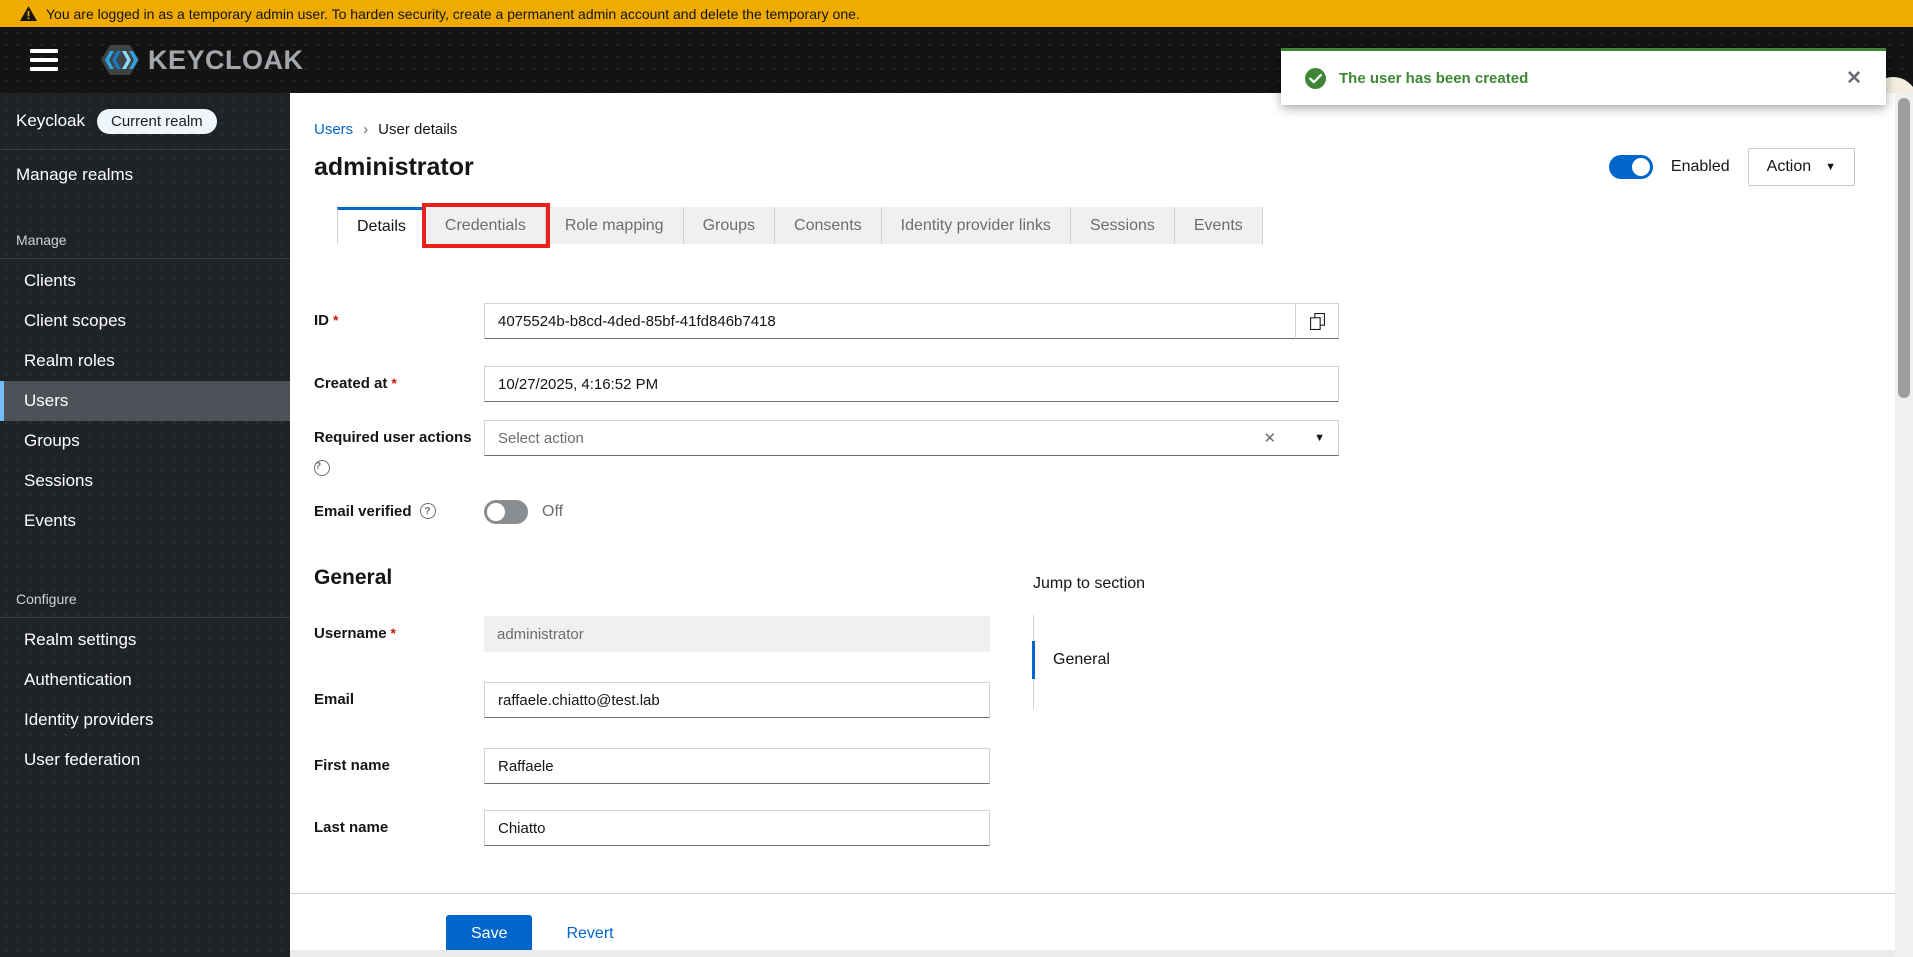 This screenshot has height=957, width=1913. I want to click on sidebar-item-users: Users, so click(145, 401).